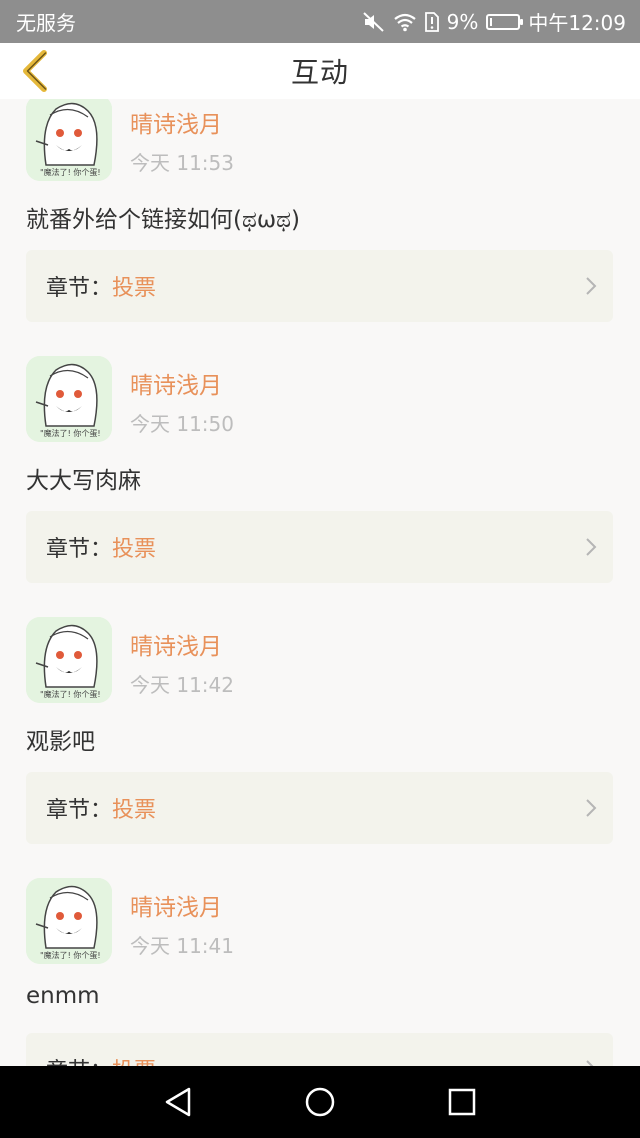 The width and height of the screenshot is (640, 1138). What do you see at coordinates (63, 996) in the screenshot?
I see `comment-text: enmm` at bounding box center [63, 996].